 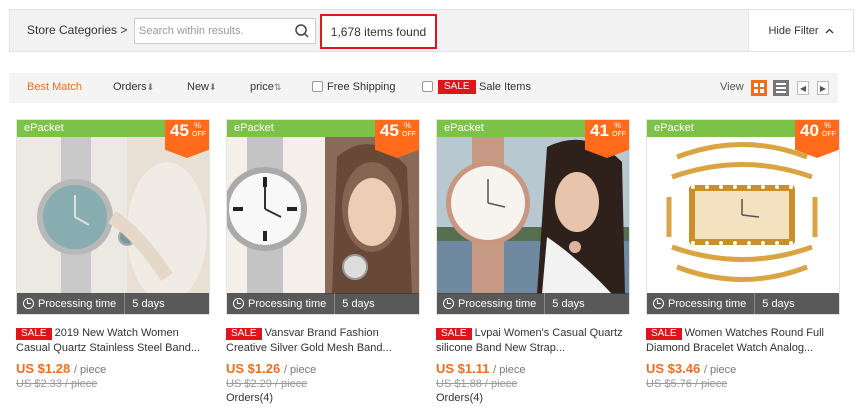 What do you see at coordinates (463, 368) in the screenshot?
I see `price-value: US $1.11` at bounding box center [463, 368].